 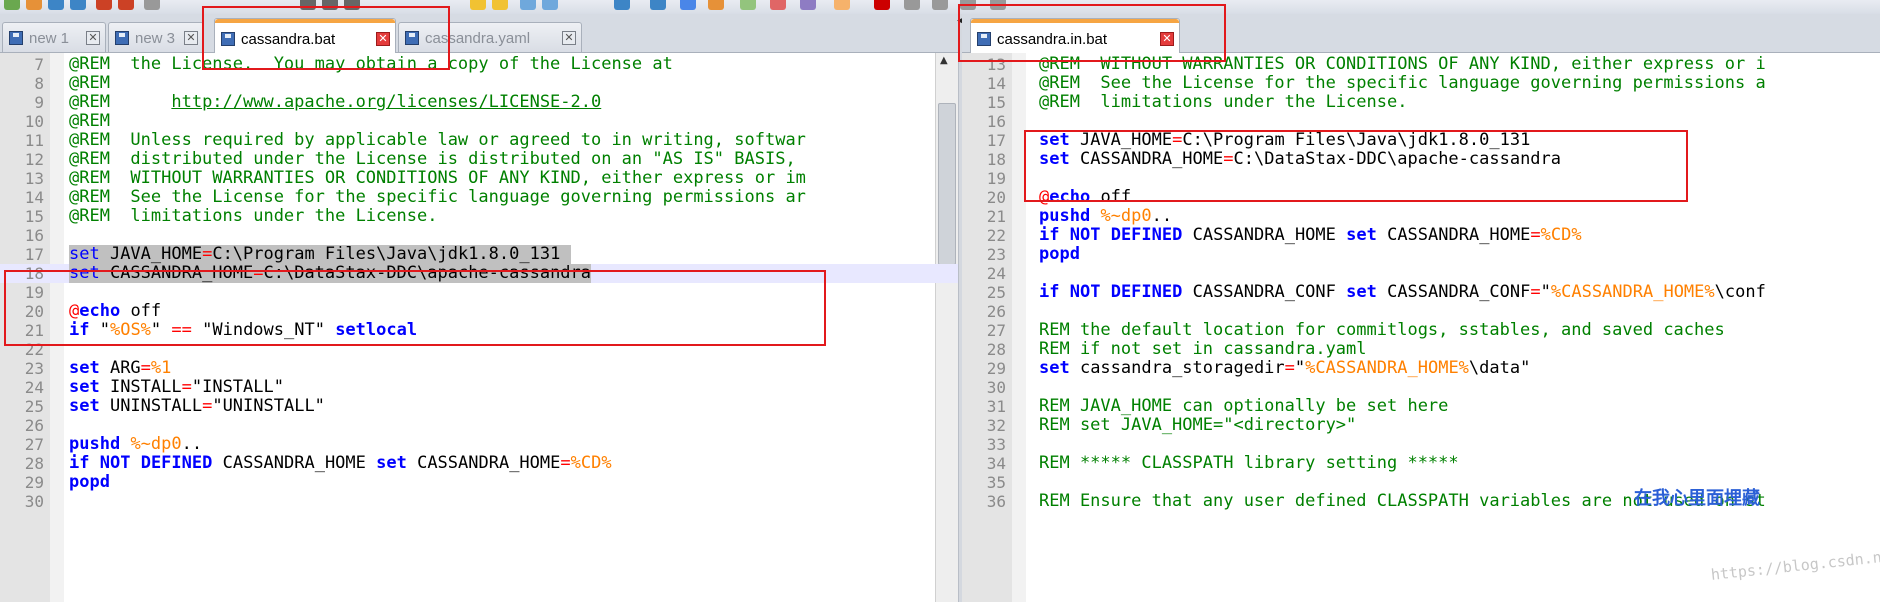 I want to click on print-icon, so click(x=152, y=5).